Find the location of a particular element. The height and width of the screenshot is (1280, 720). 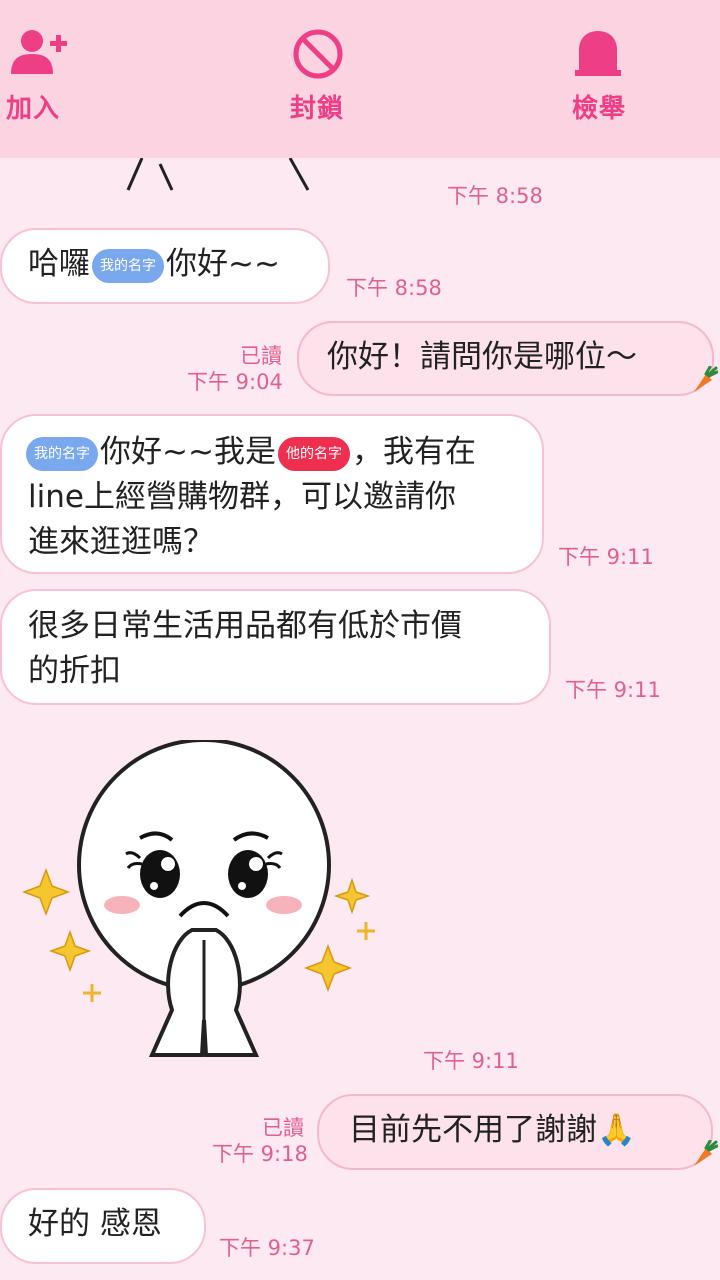

message-time: 下午 9:37 is located at coordinates (267, 1248).